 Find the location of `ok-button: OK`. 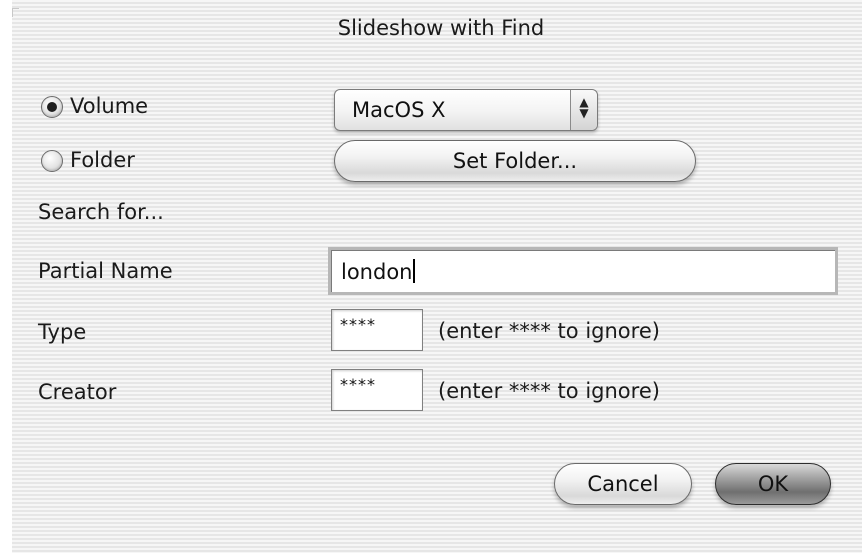

ok-button: OK is located at coordinates (773, 484).